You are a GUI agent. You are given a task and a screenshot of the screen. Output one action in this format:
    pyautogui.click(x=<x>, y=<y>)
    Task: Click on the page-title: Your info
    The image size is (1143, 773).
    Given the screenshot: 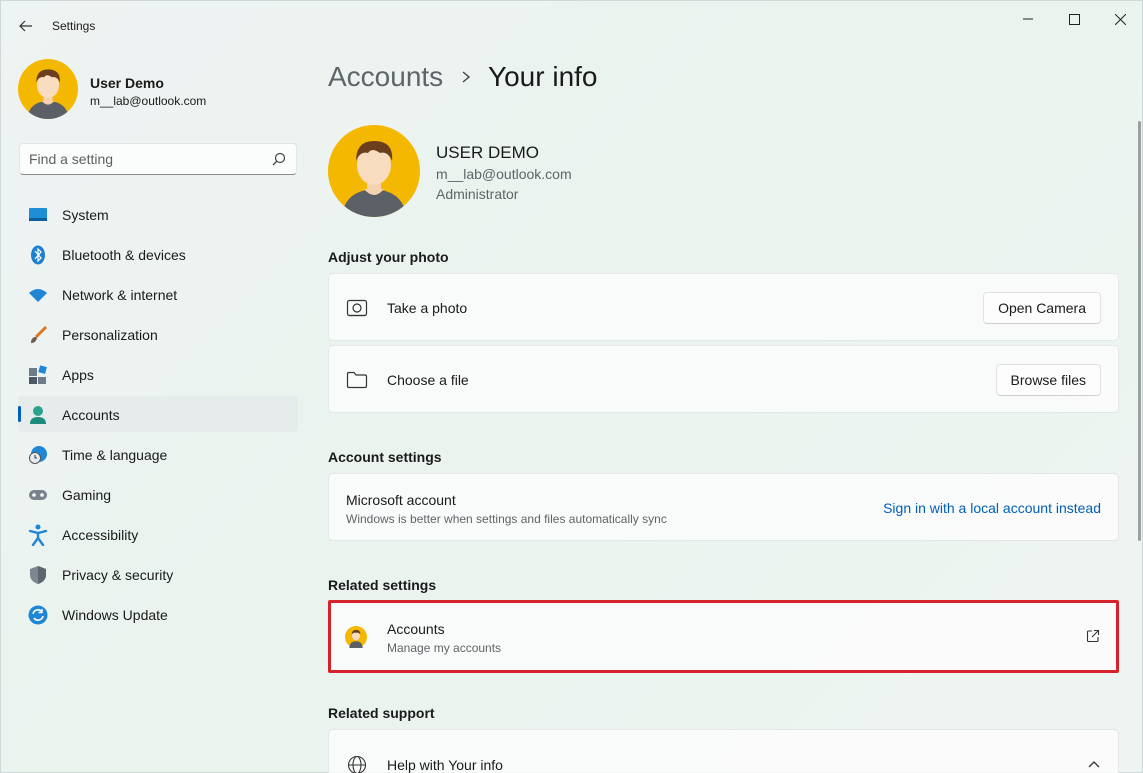 What is the action you would take?
    pyautogui.click(x=543, y=76)
    